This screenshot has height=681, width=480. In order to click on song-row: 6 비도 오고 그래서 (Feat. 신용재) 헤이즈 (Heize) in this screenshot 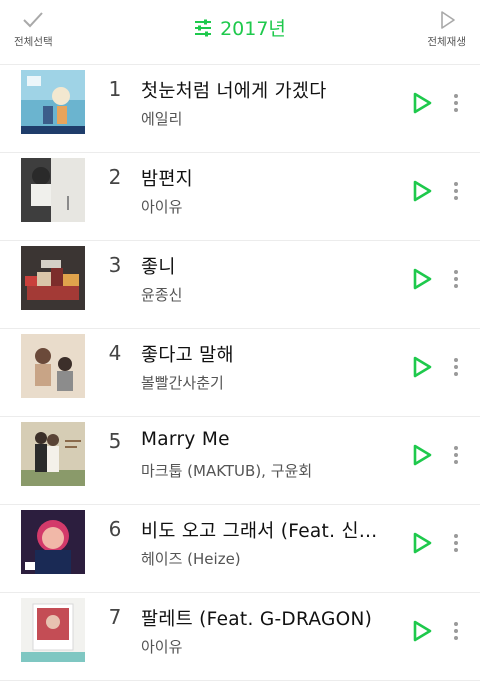, I will do `click(240, 549)`.